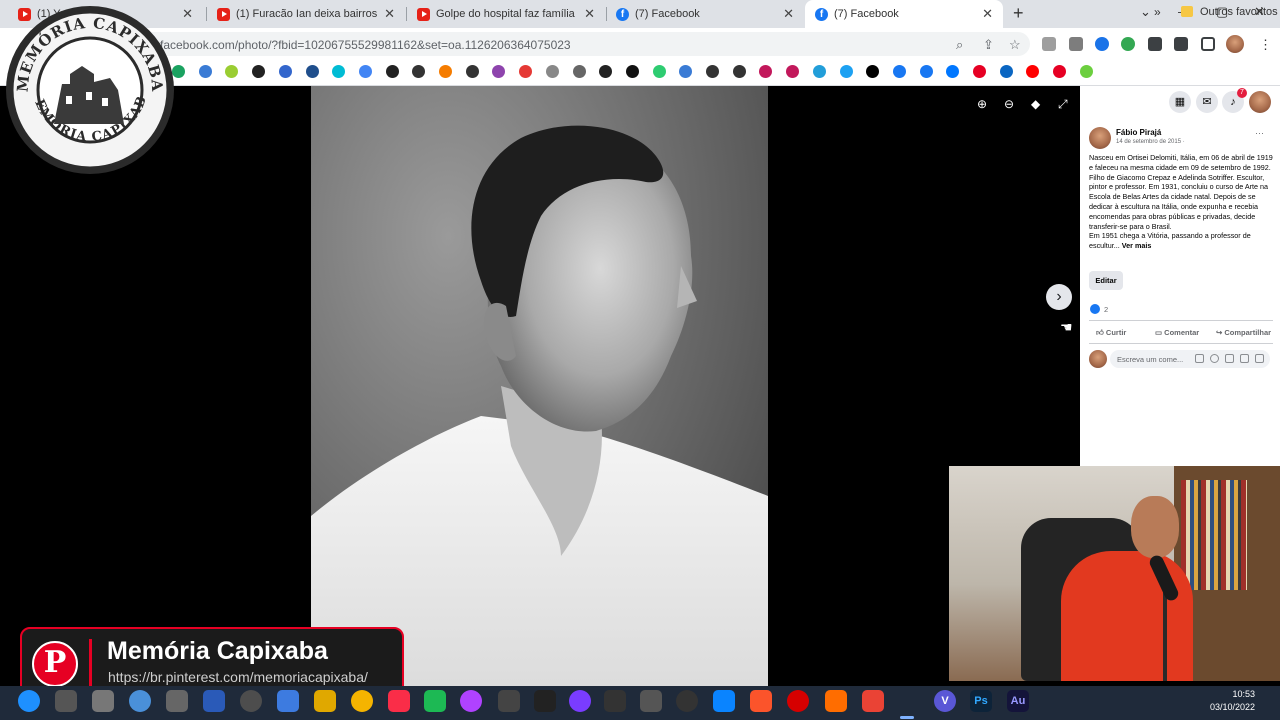  Describe the element at coordinates (988, 45) in the screenshot. I see `share-icon: ⇪` at that location.